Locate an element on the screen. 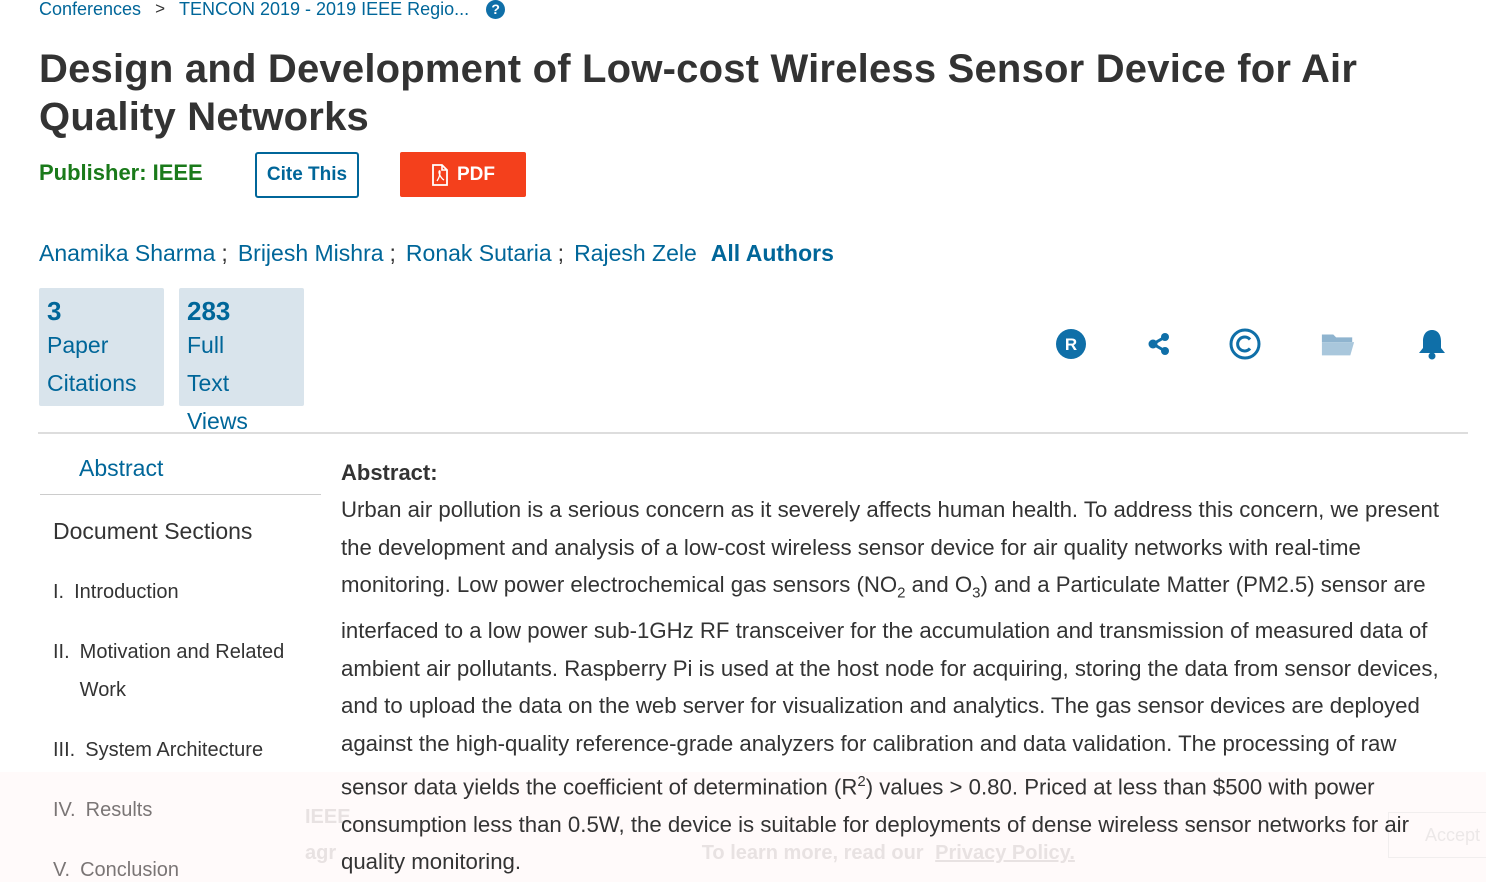 This screenshot has width=1486, height=889. section-label: Introduction is located at coordinates (126, 592).